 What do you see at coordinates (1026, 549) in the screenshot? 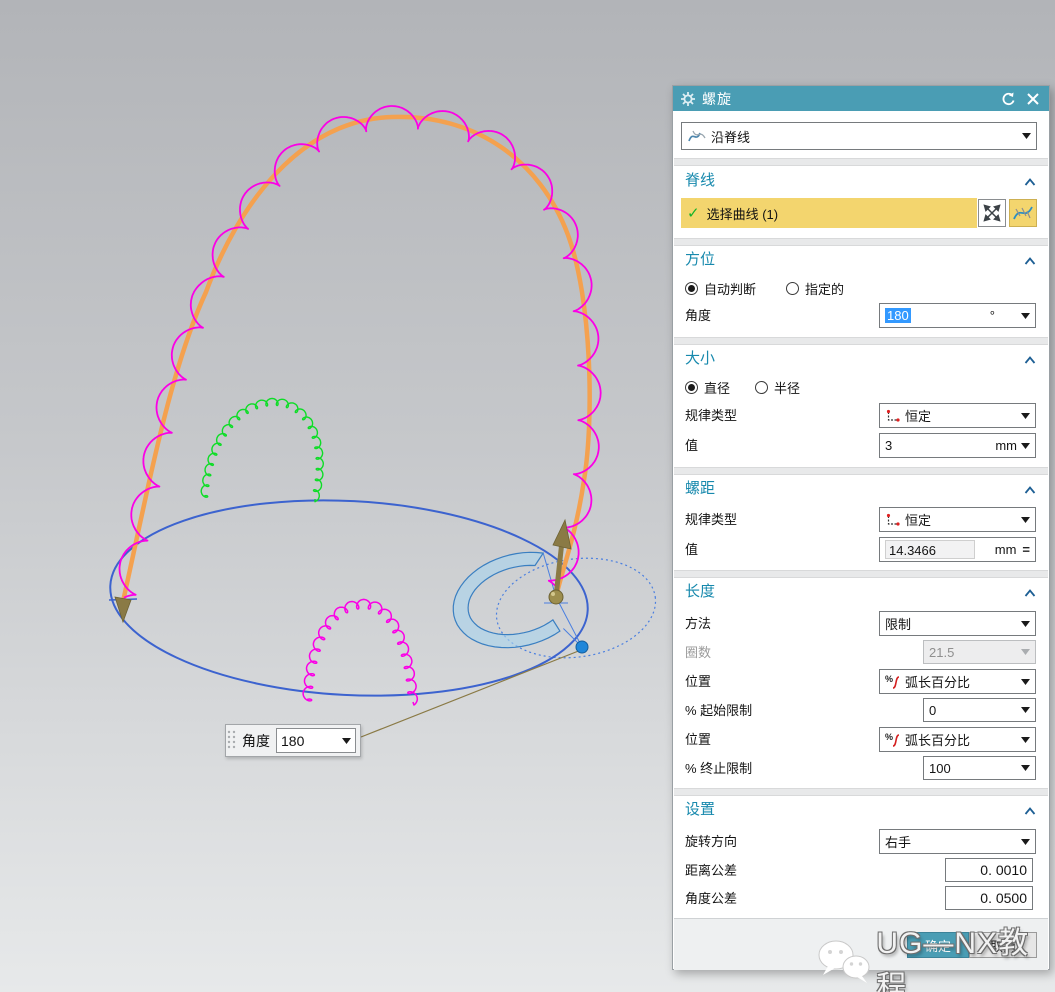
I see `formula-equals-icon: =` at bounding box center [1026, 549].